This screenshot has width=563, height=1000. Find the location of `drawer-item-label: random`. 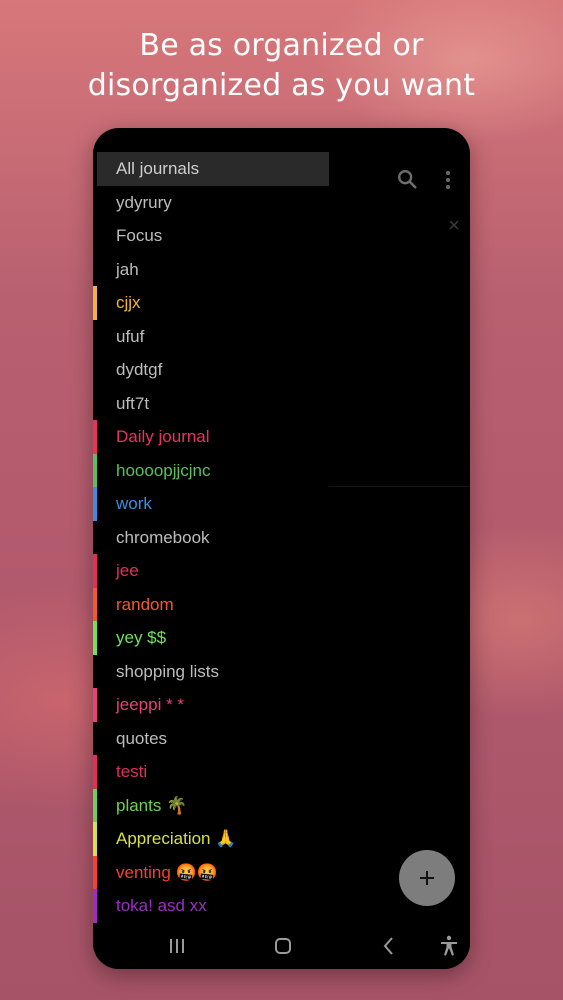

drawer-item-label: random is located at coordinates (145, 604).